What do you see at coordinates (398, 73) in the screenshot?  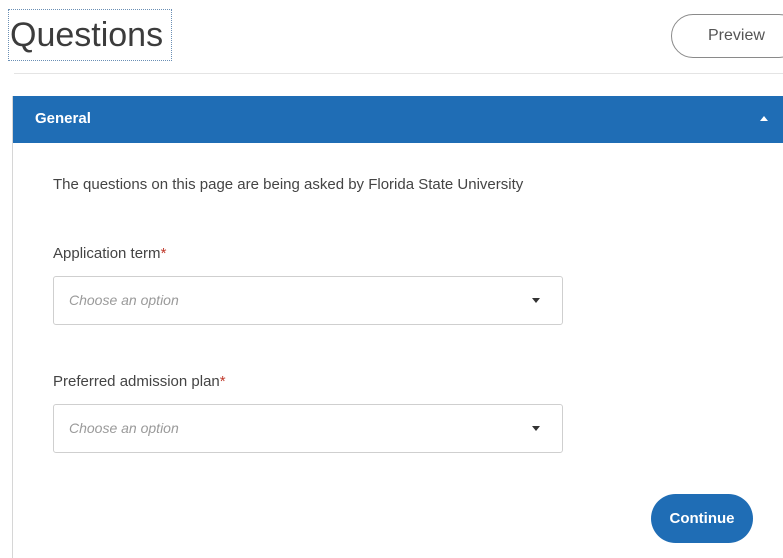 I see `header-divider` at bounding box center [398, 73].